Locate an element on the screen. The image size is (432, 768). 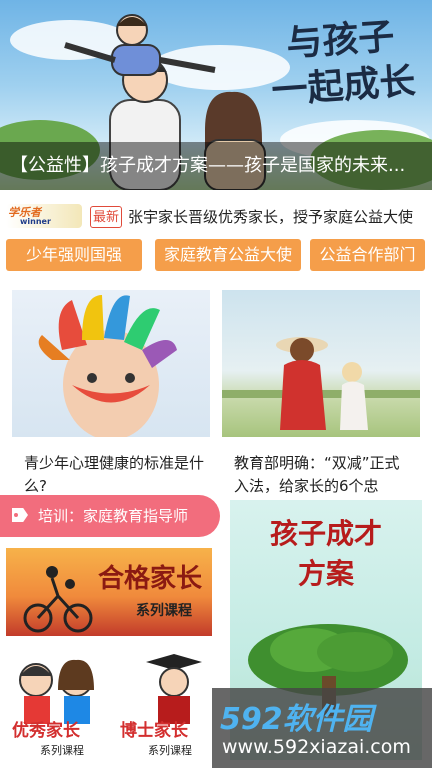
hero-title: 与孩子 一起成长 is located at coordinates (342, 64).